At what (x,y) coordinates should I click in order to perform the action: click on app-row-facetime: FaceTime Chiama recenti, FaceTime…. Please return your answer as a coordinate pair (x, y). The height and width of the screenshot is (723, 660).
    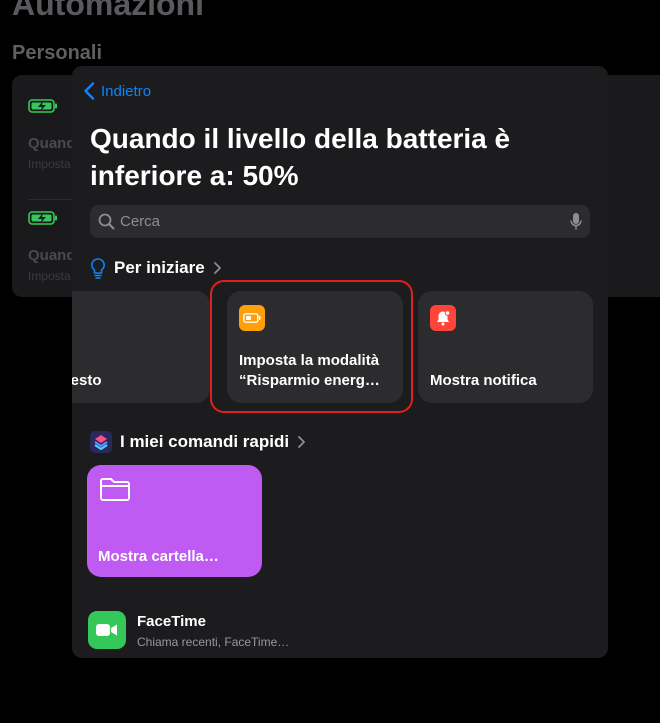
    Looking at the image, I should click on (338, 631).